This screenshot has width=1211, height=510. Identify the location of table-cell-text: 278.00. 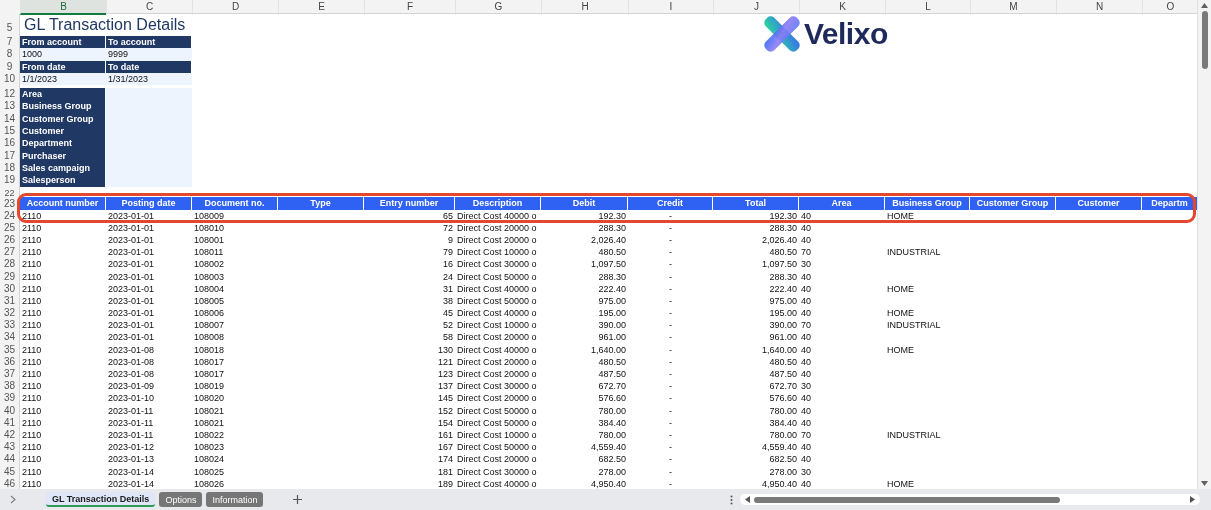
(612, 471).